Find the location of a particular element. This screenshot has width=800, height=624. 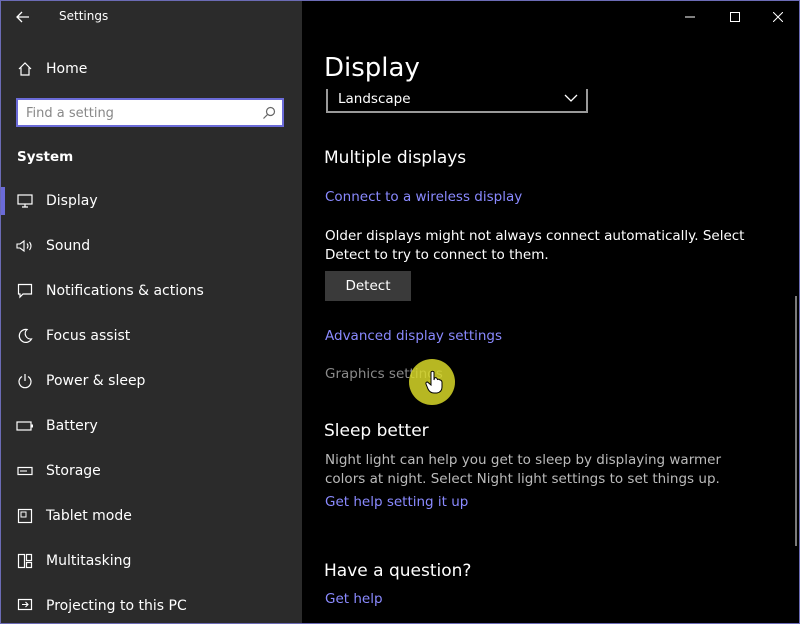

title-bar: Settings is located at coordinates (151, 17).